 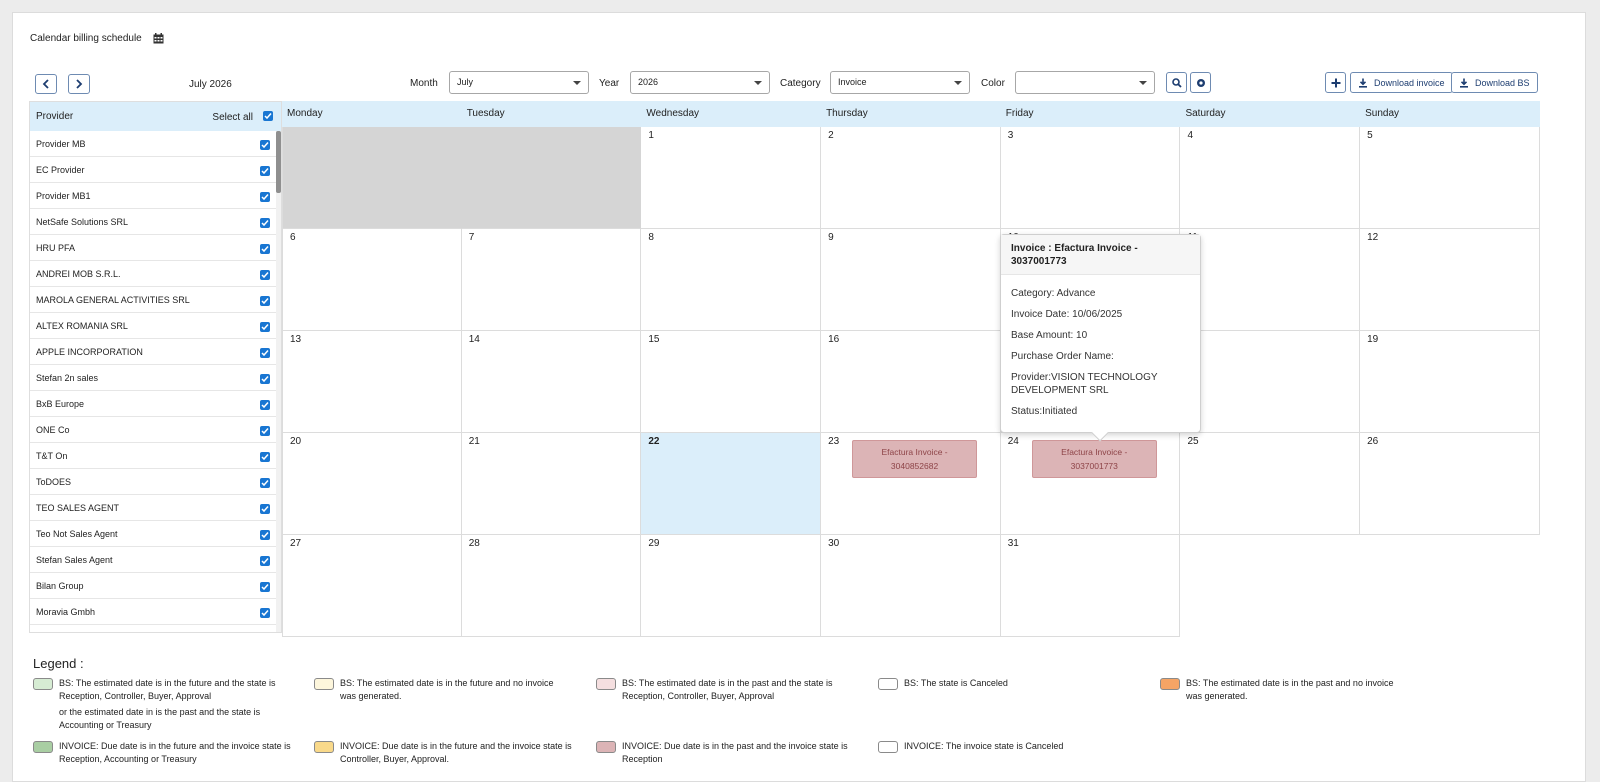 I want to click on calendar-day: 26, so click(x=1450, y=484).